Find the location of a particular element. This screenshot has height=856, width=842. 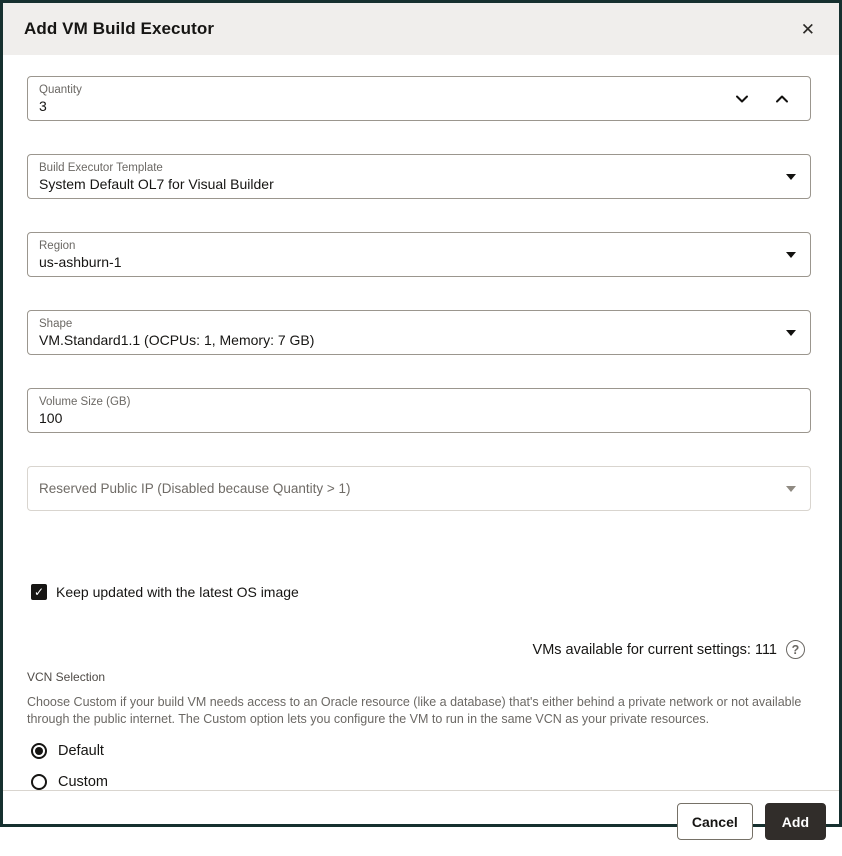

quantity-value: 3 is located at coordinates (386, 106).